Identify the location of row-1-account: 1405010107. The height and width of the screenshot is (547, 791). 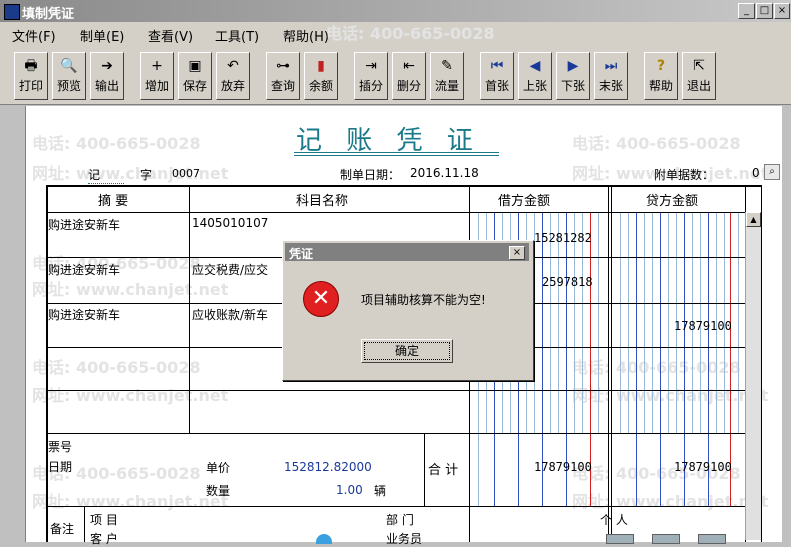
(230, 223).